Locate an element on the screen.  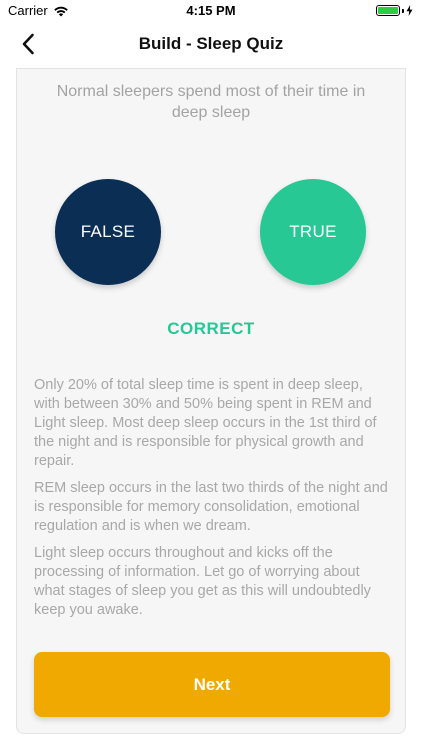
page-title: Build - Sleep Quiz is located at coordinates (211, 43).